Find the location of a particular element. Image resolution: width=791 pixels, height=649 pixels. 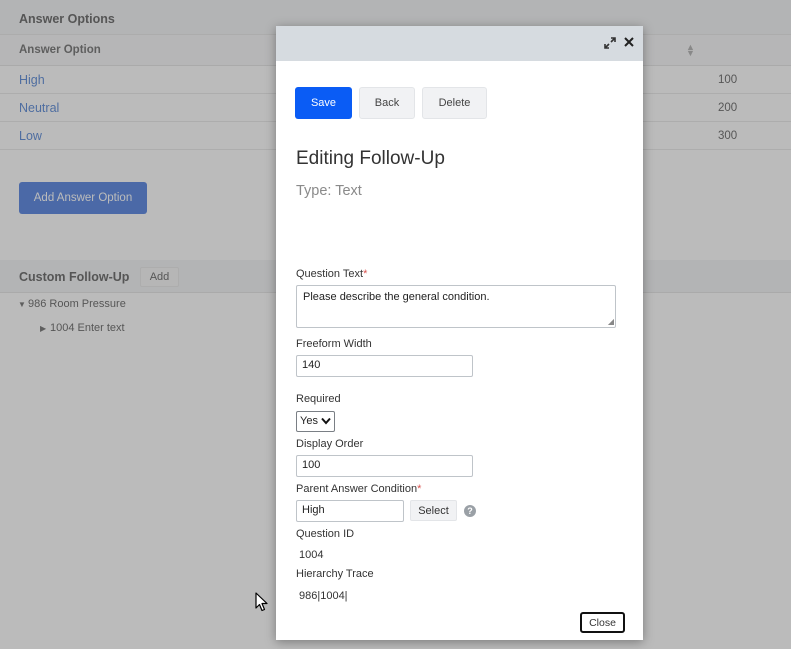

save-button: Save is located at coordinates (323, 103).